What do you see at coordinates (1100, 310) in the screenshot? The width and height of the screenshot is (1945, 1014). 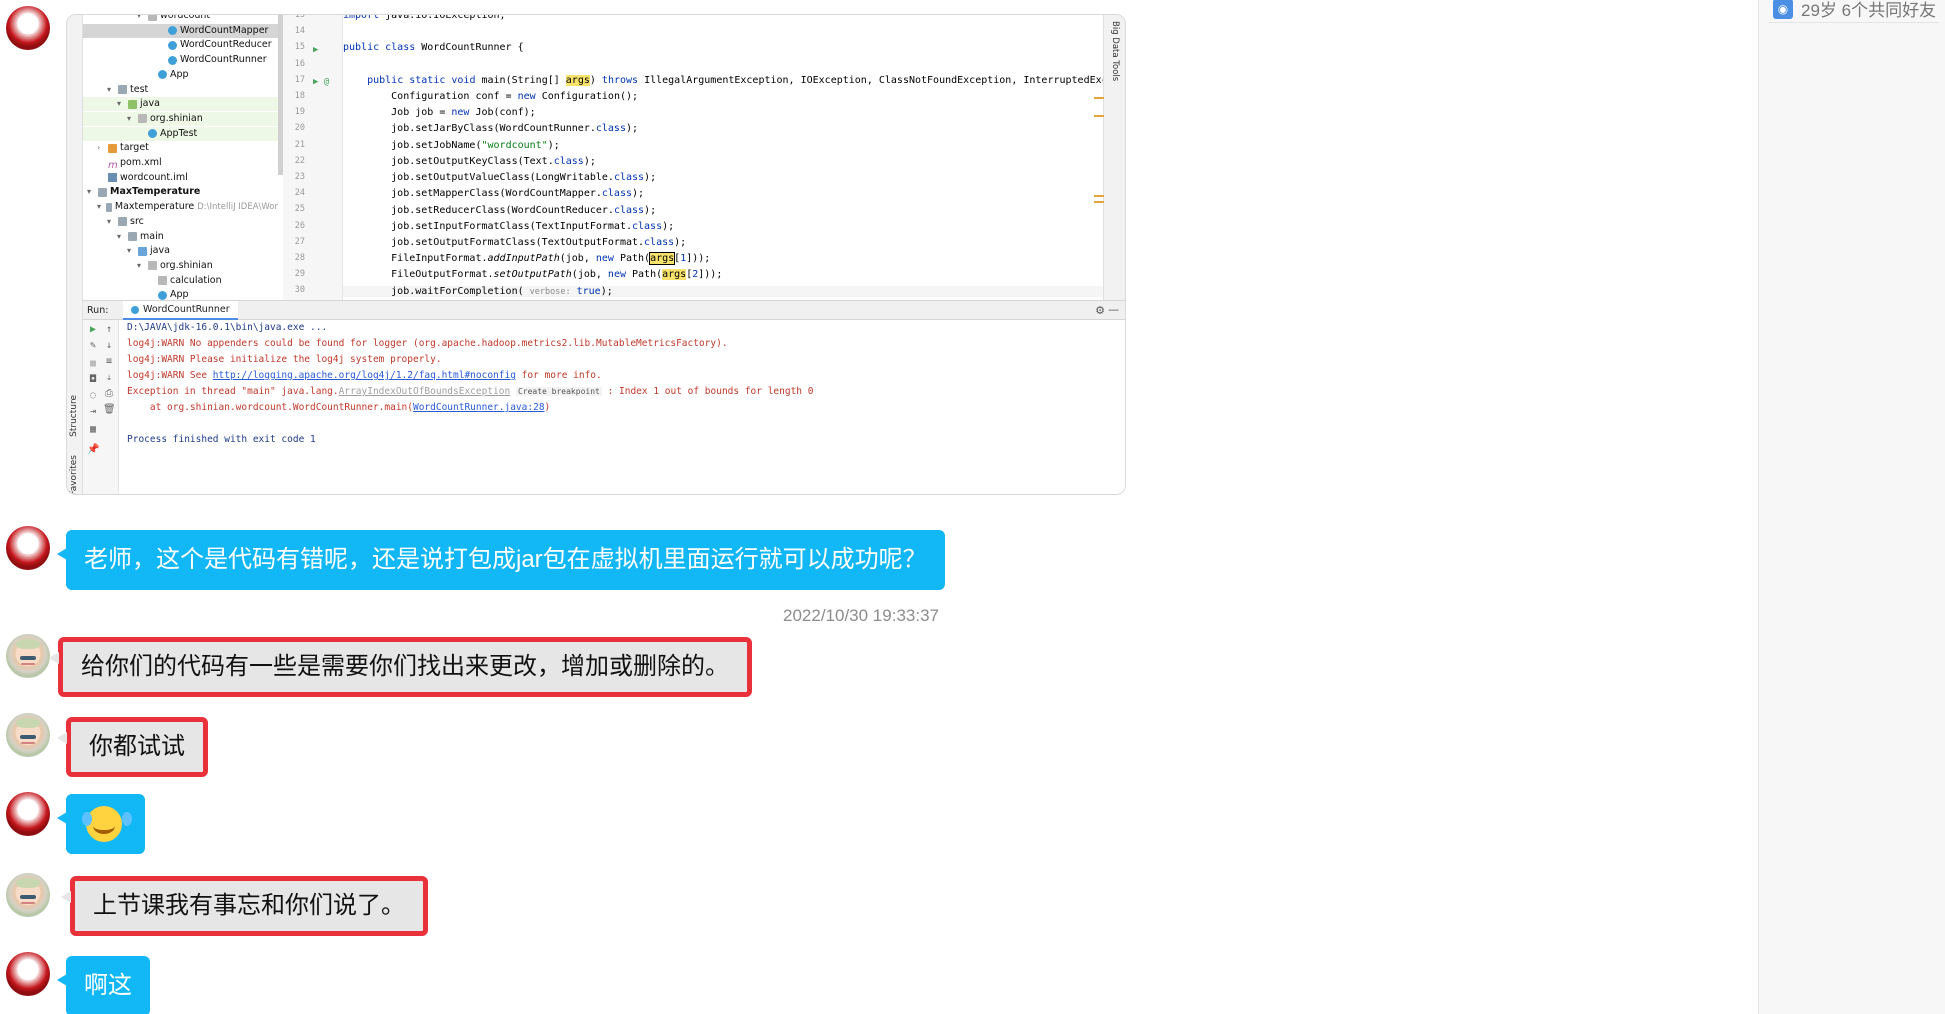 I see `gear-icon: ⚙` at bounding box center [1100, 310].